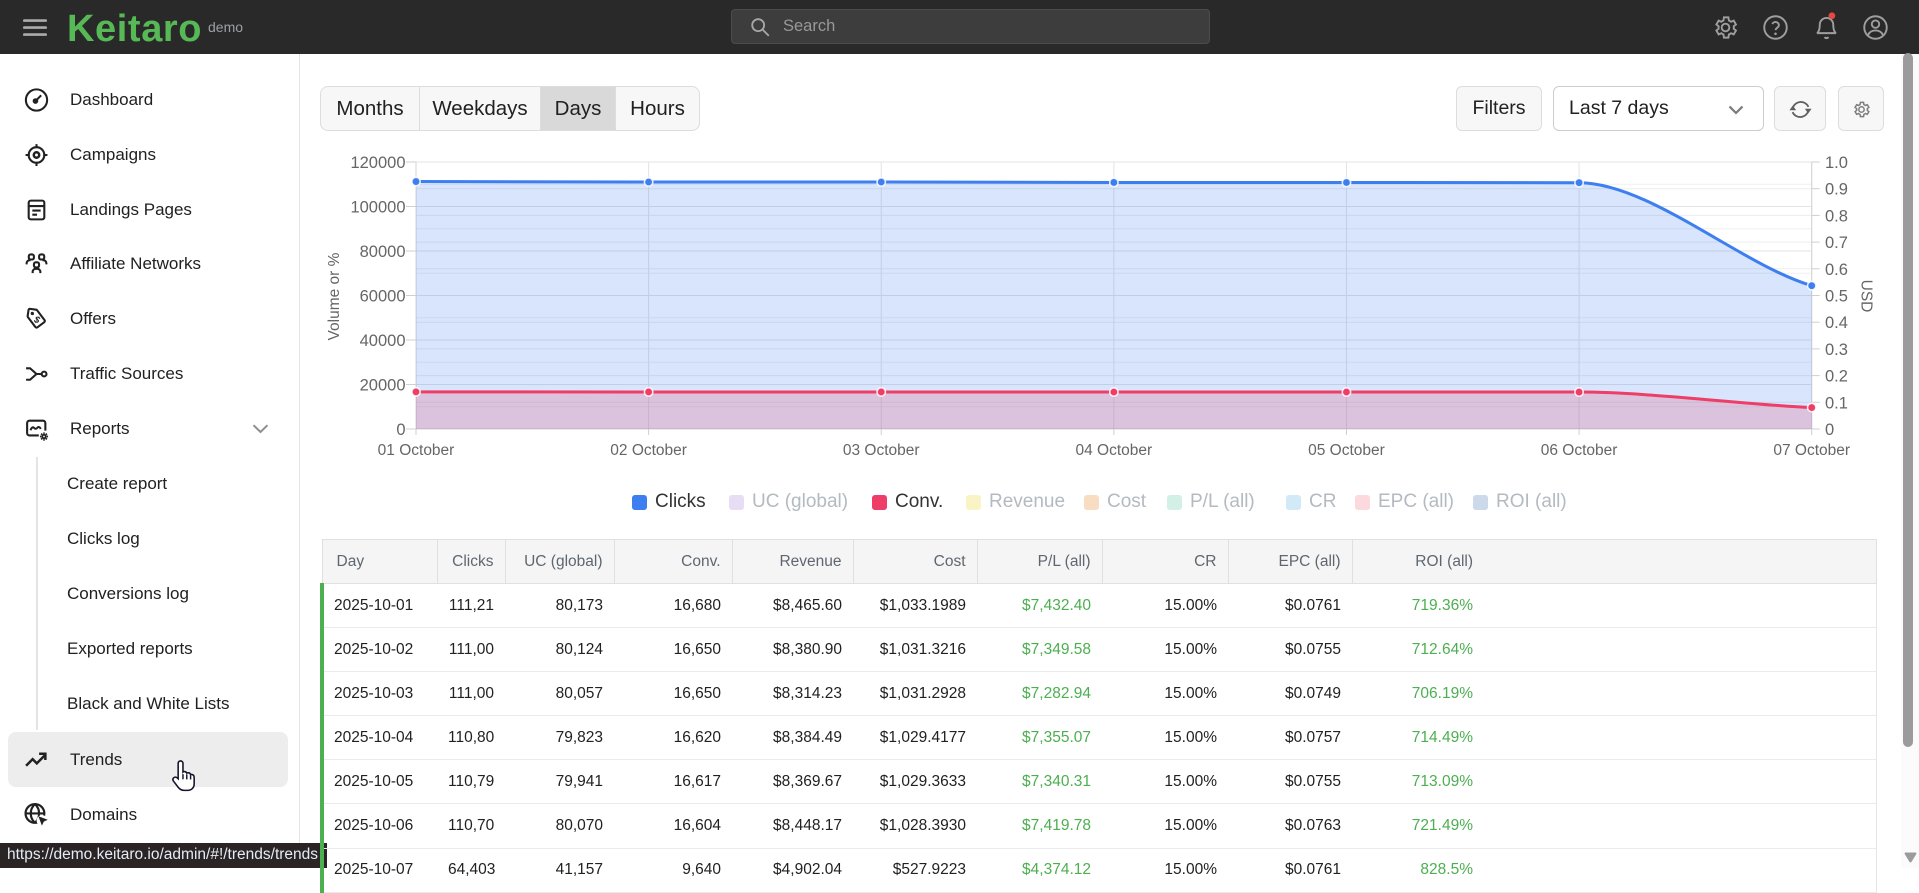 Image resolution: width=1919 pixels, height=893 pixels. Describe the element at coordinates (377, 163) in the screenshot. I see `svg-text: 120000` at that location.